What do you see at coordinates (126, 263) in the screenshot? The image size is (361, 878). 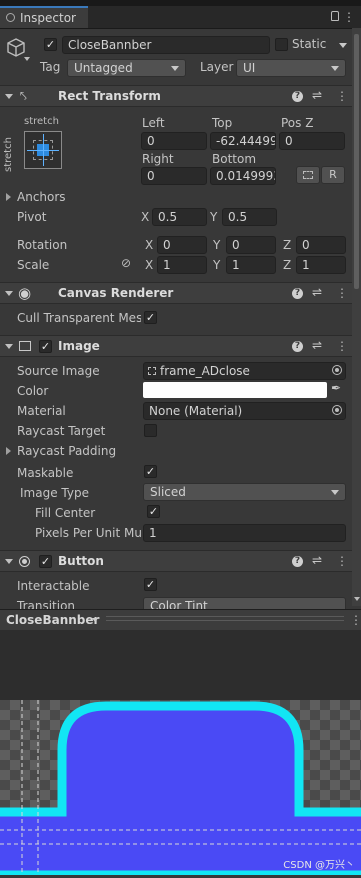 I see `constrain-proportions-icon: ⊘` at bounding box center [126, 263].